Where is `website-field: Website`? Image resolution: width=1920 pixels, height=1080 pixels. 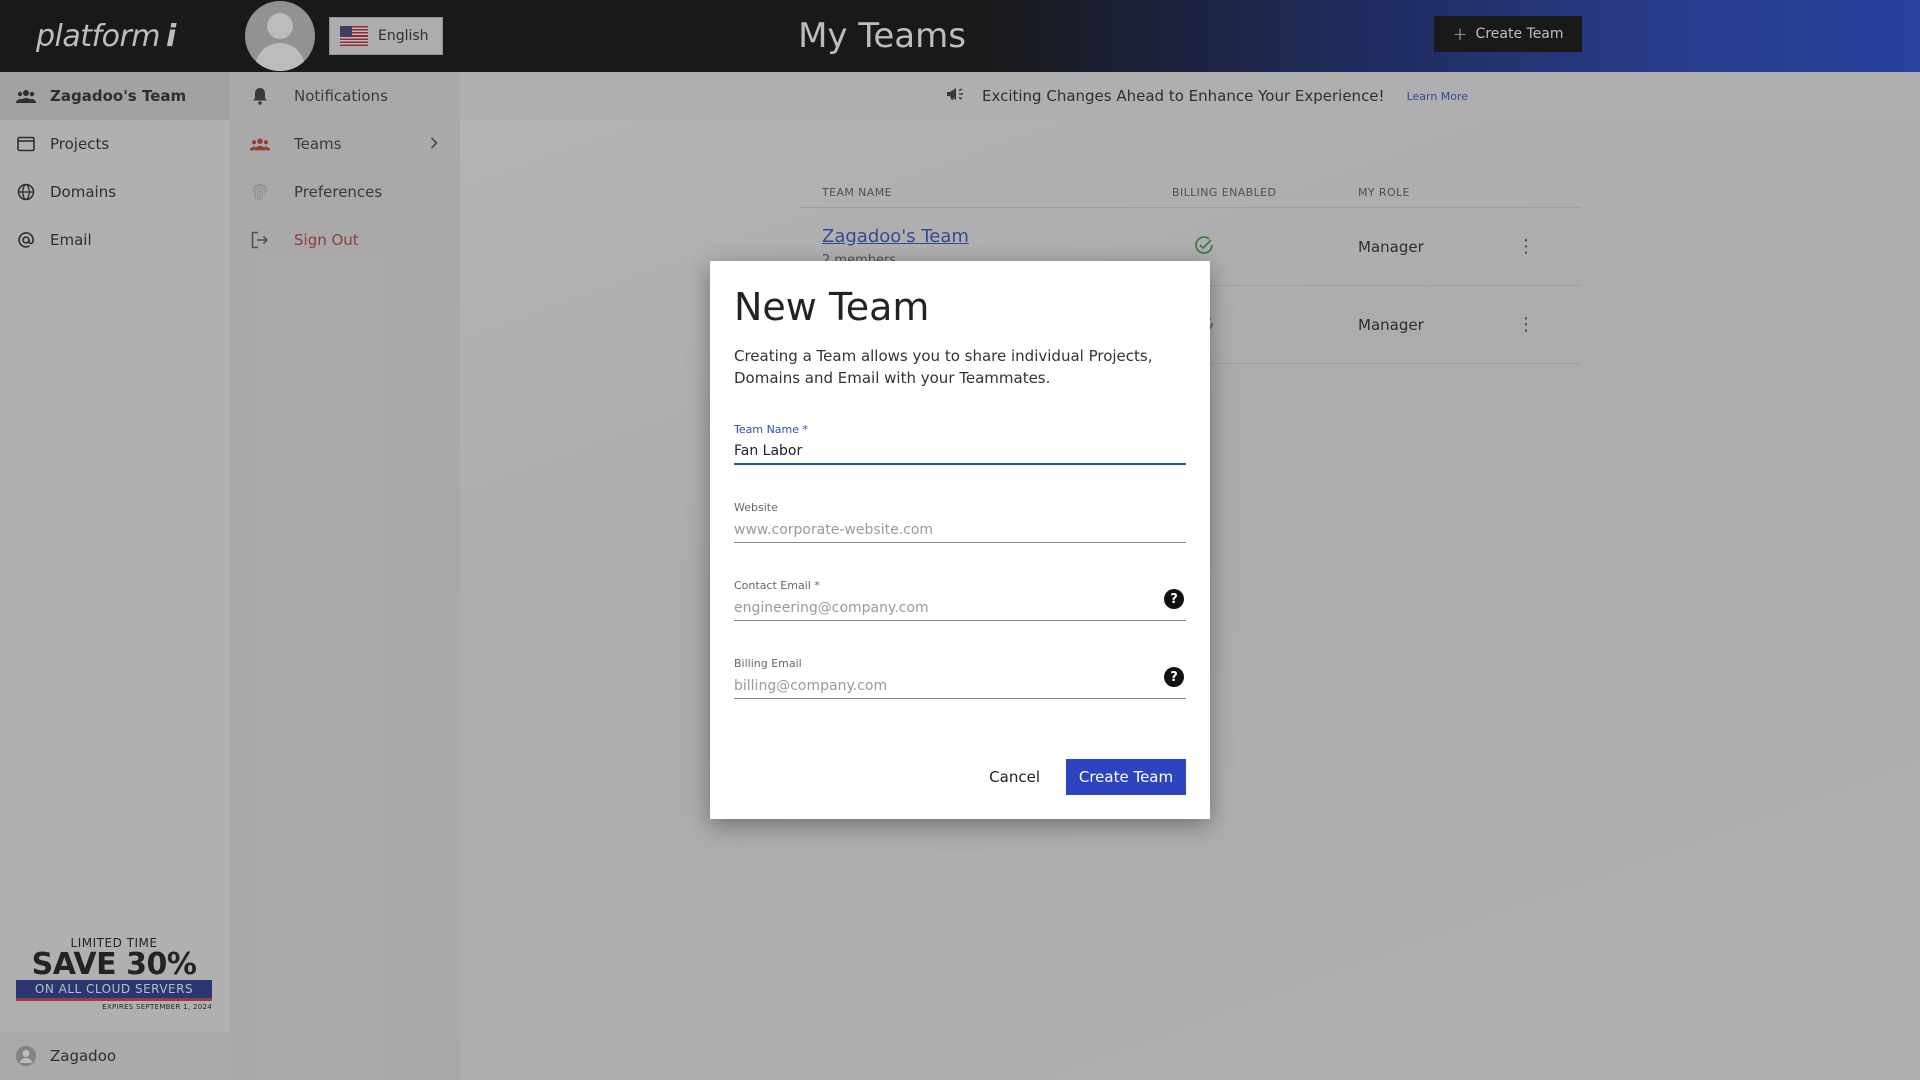
website-field: Website is located at coordinates (960, 522).